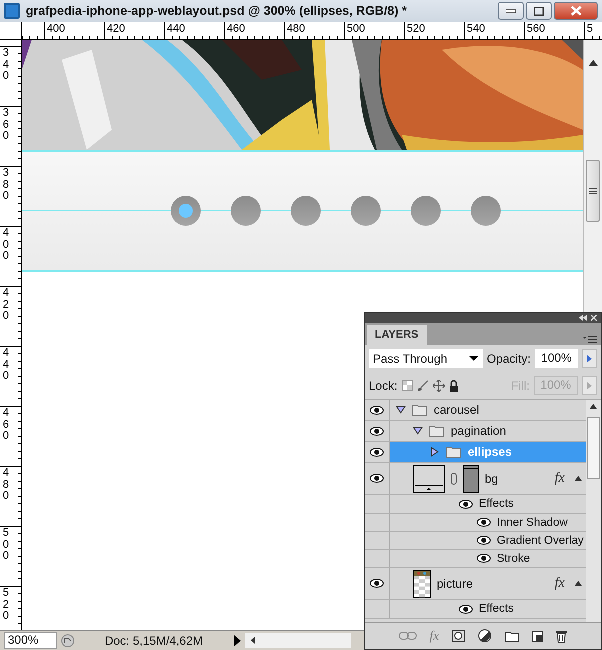 This screenshot has width=602, height=650. Describe the element at coordinates (217, 11) in the screenshot. I see `window-title: grafpedia-iphone-app-weblayout.psd @ 300% (ellipses, RGB/8) *` at that location.